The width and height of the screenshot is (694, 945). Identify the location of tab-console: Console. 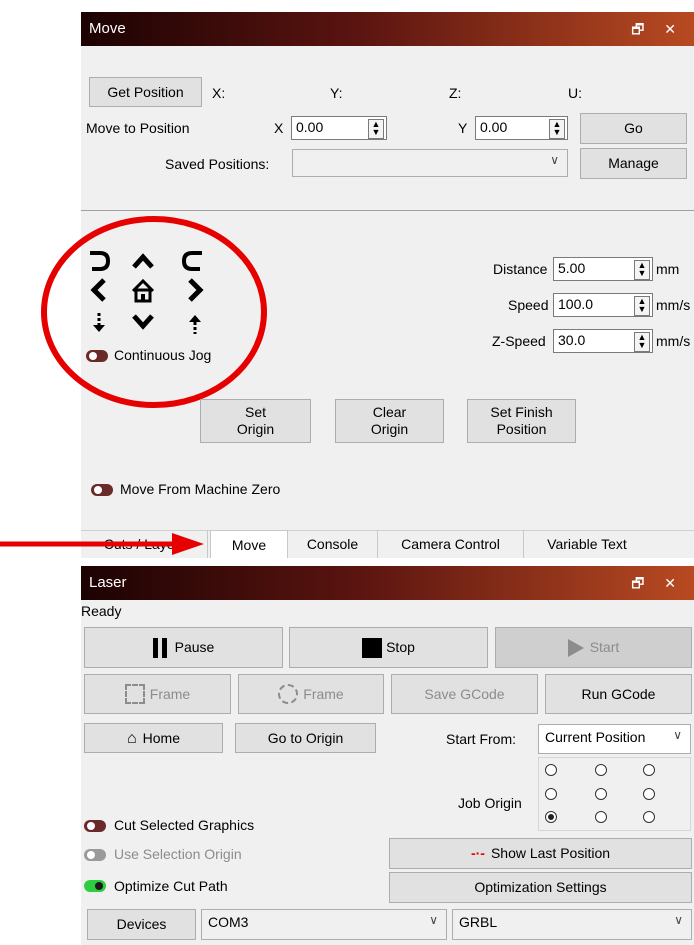
(333, 544).